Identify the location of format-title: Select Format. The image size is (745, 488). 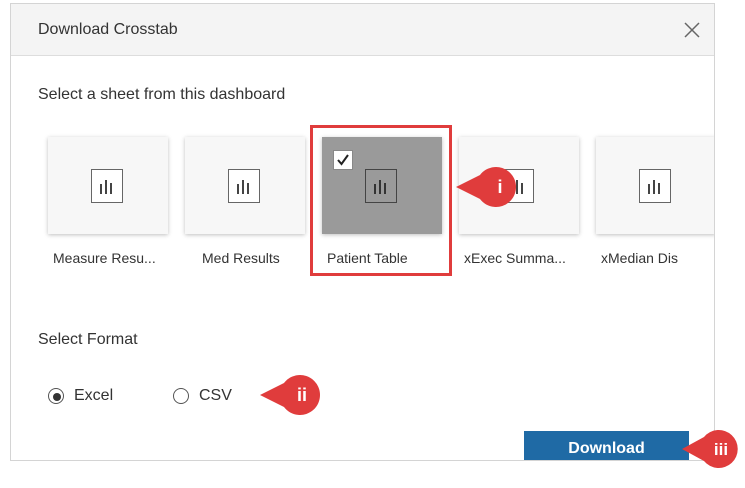
(88, 339).